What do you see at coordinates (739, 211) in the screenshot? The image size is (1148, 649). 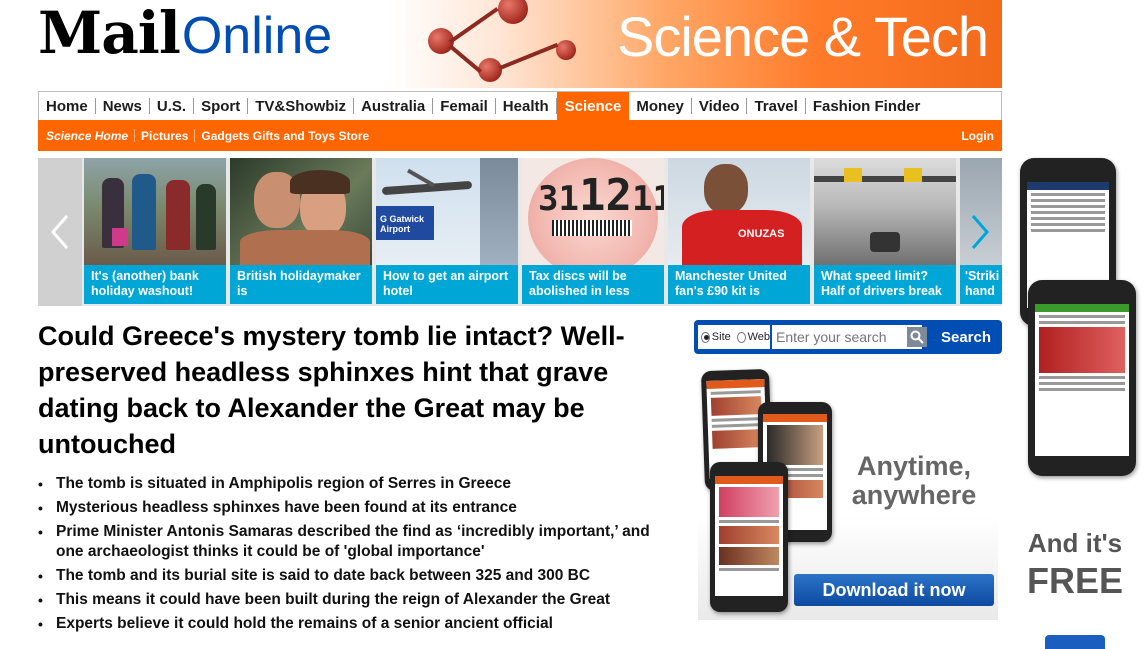 I see `card-image: ONUZAS` at bounding box center [739, 211].